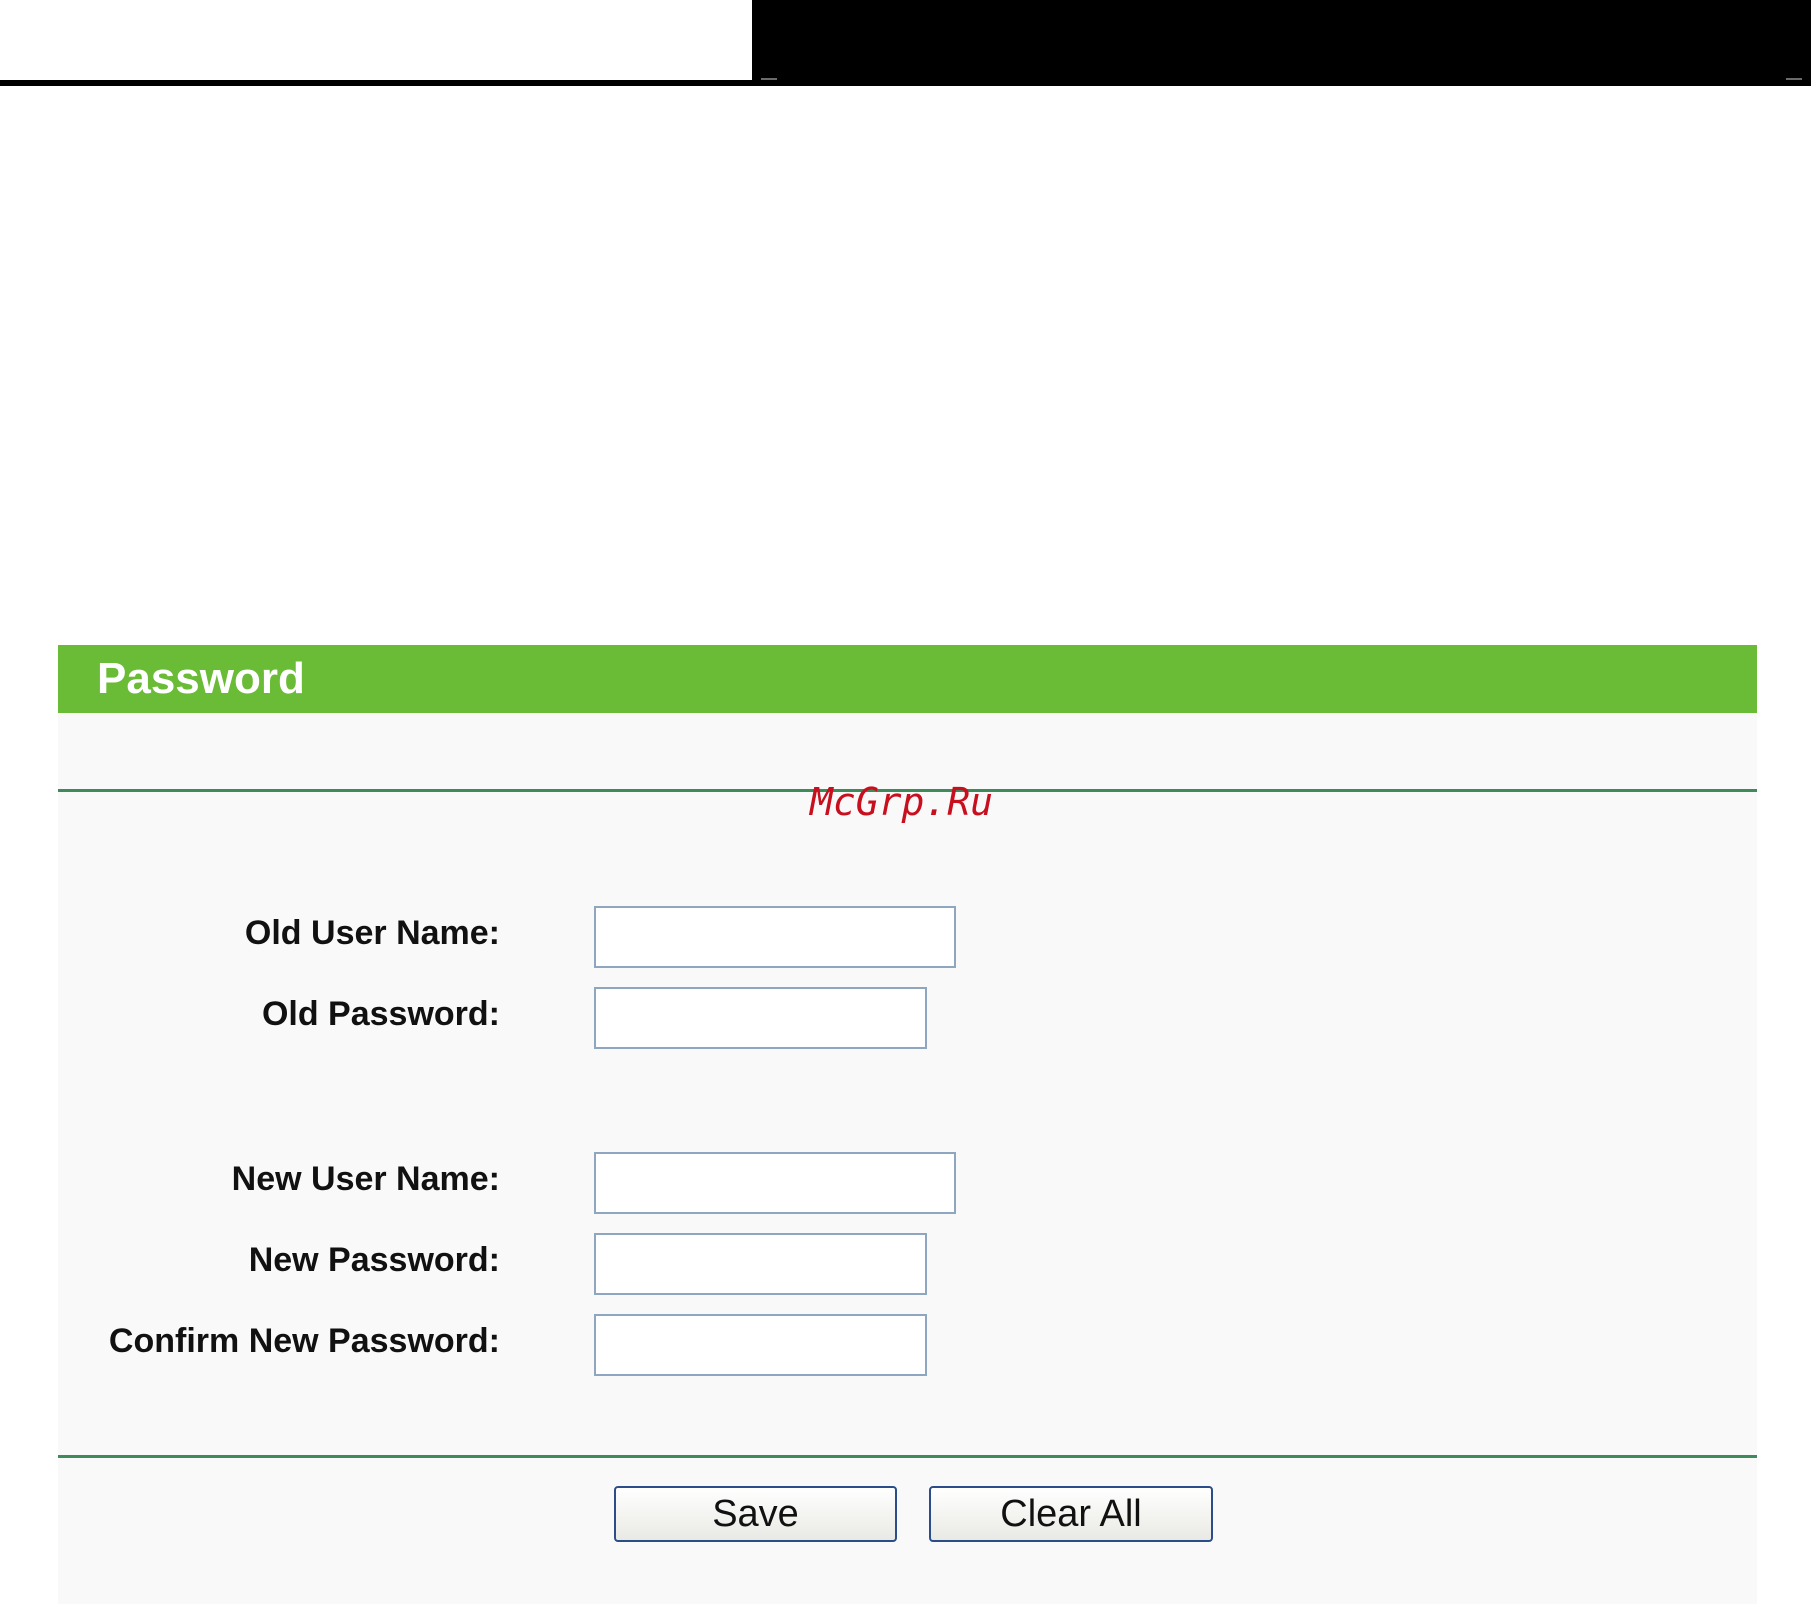 The image size is (1811, 1604). I want to click on bar-tick-left, so click(769, 79).